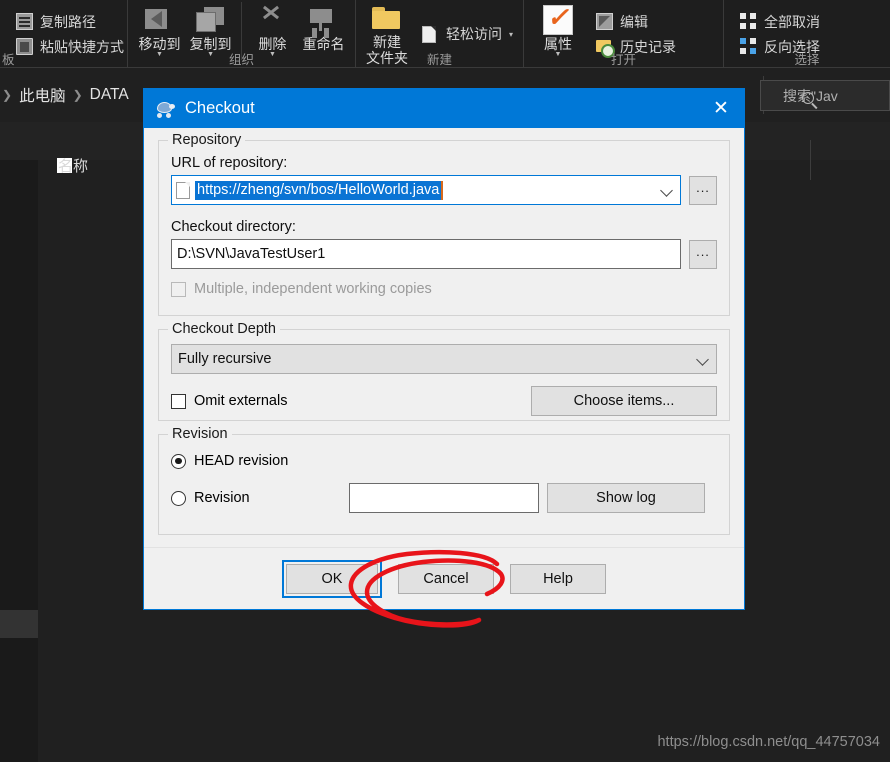  What do you see at coordinates (510, 34) in the screenshot?
I see `chevron-down-icon: ▾` at bounding box center [510, 34].